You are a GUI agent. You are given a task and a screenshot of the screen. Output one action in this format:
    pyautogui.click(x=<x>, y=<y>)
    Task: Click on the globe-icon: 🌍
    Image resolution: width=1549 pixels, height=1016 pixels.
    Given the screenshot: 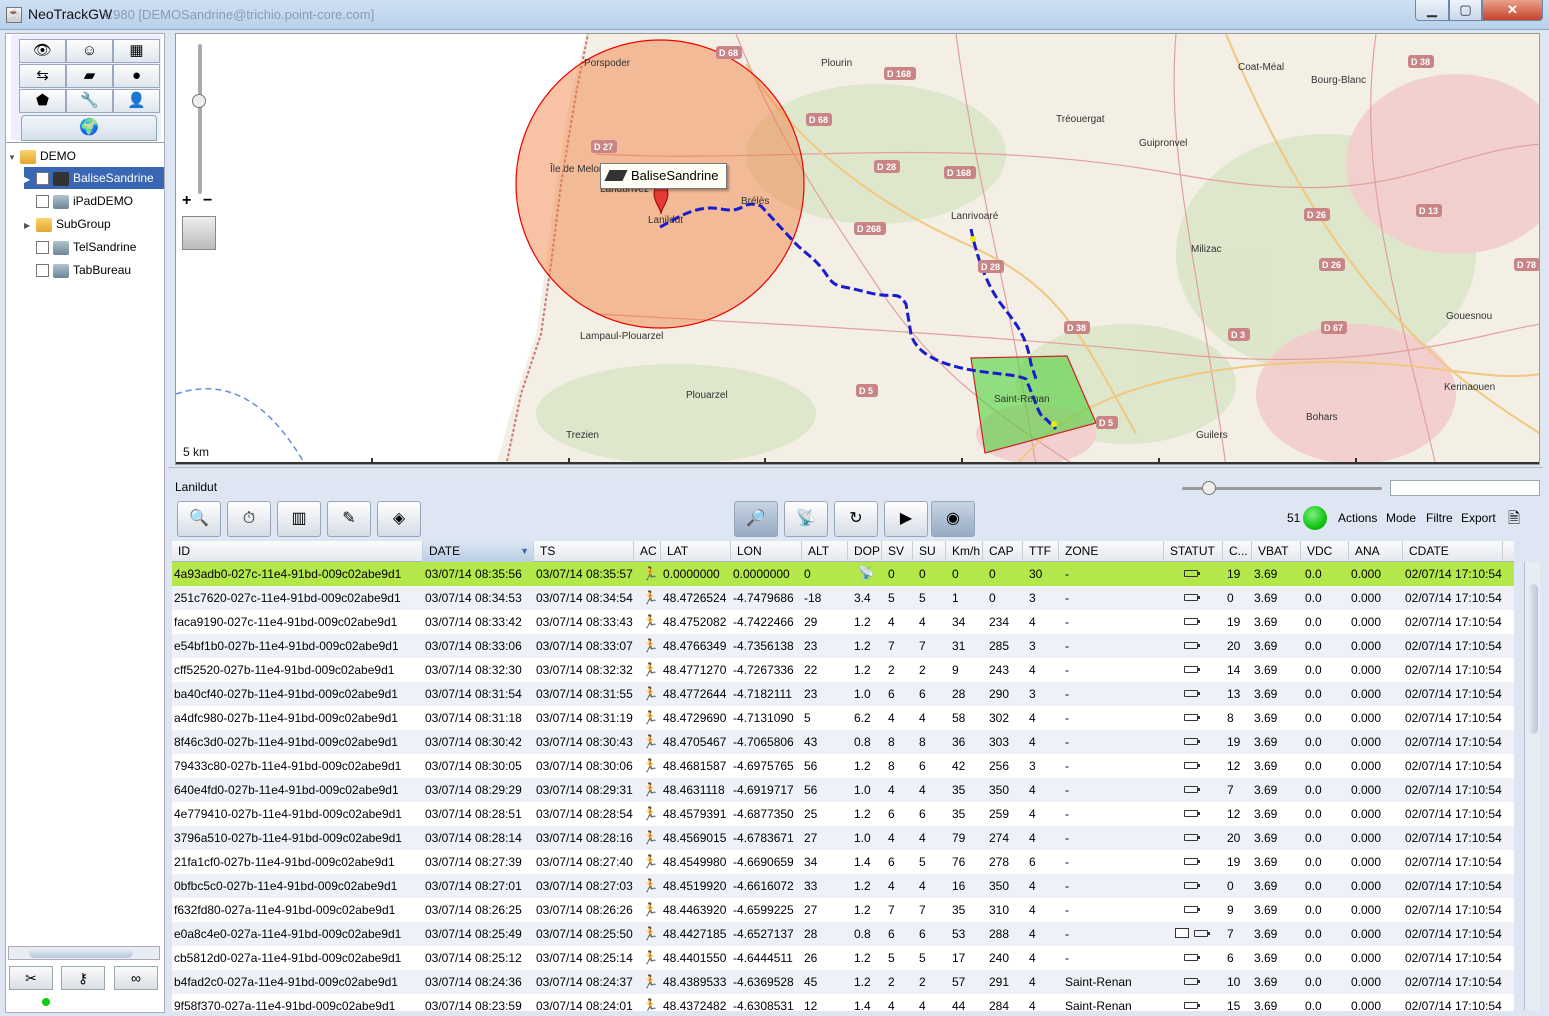 What is the action you would take?
    pyautogui.click(x=89, y=128)
    